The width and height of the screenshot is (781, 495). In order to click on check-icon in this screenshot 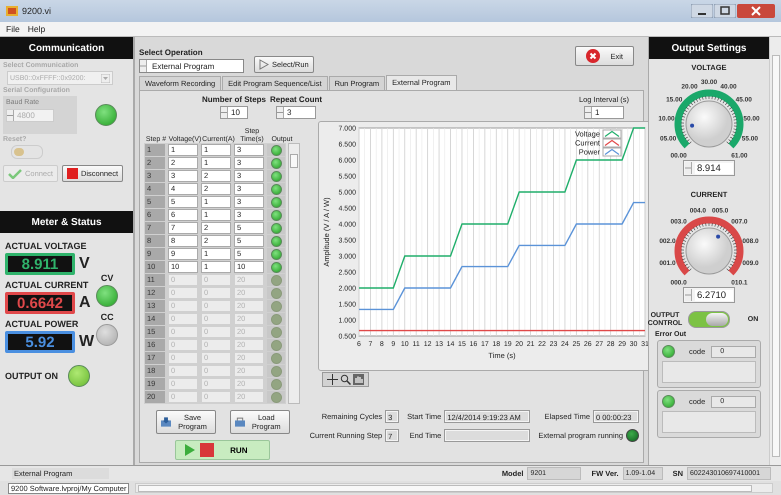, I will do `click(15, 173)`.